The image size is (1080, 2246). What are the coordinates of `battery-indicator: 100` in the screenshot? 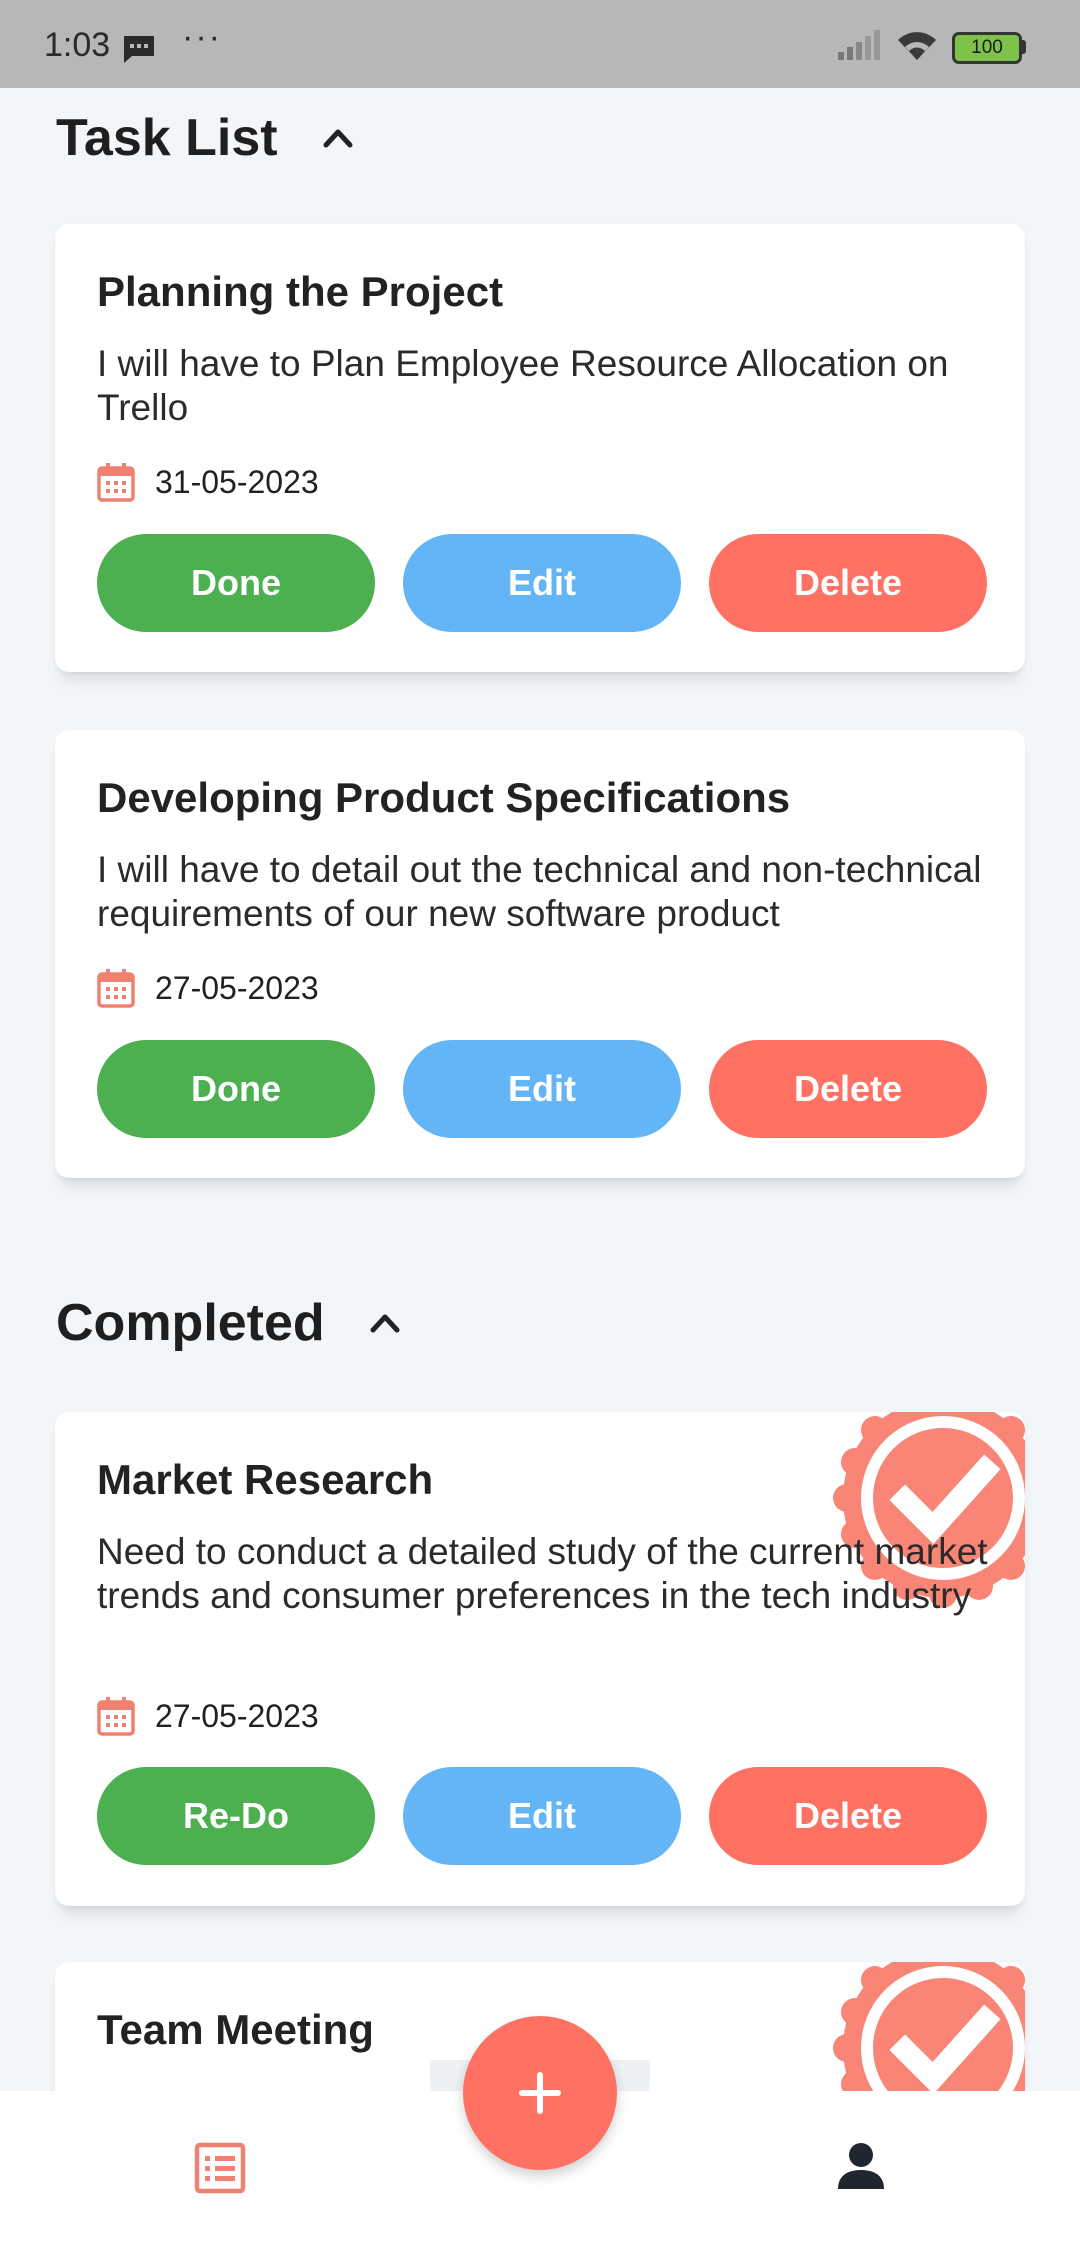 It's located at (987, 48).